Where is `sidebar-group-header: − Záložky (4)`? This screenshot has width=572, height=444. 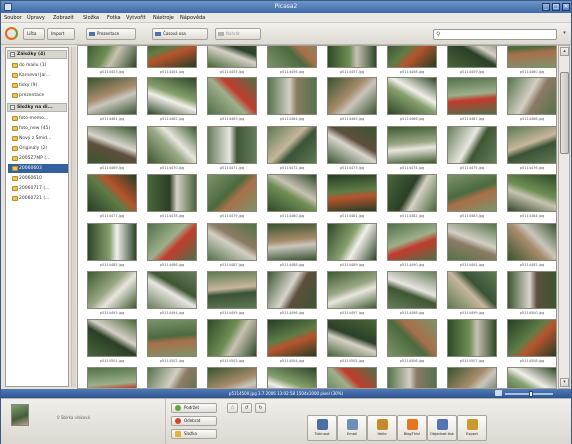
sidebar-group-header: − Záložky (4) is located at coordinates (37, 54).